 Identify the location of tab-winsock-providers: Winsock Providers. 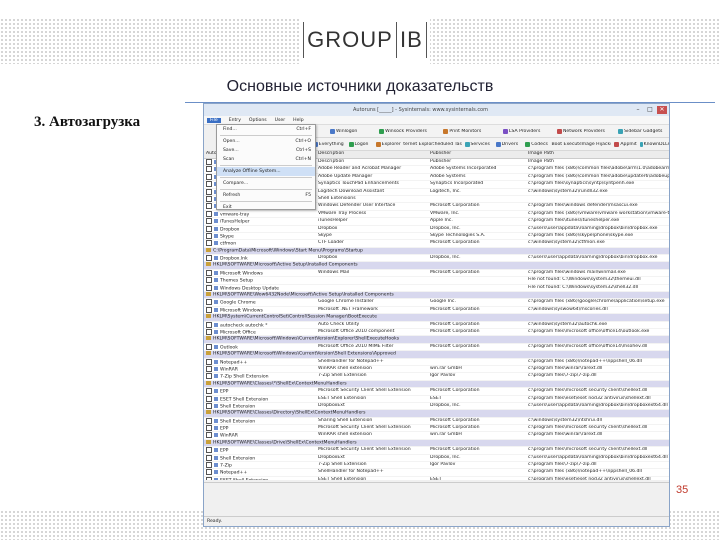
(402, 131).